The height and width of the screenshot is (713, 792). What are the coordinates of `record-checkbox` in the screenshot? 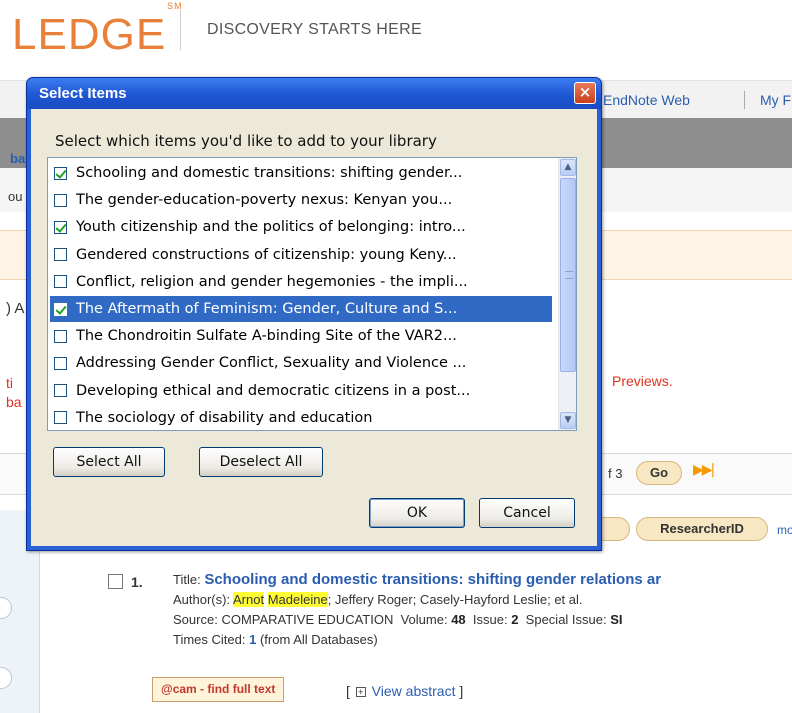 It's located at (115, 581).